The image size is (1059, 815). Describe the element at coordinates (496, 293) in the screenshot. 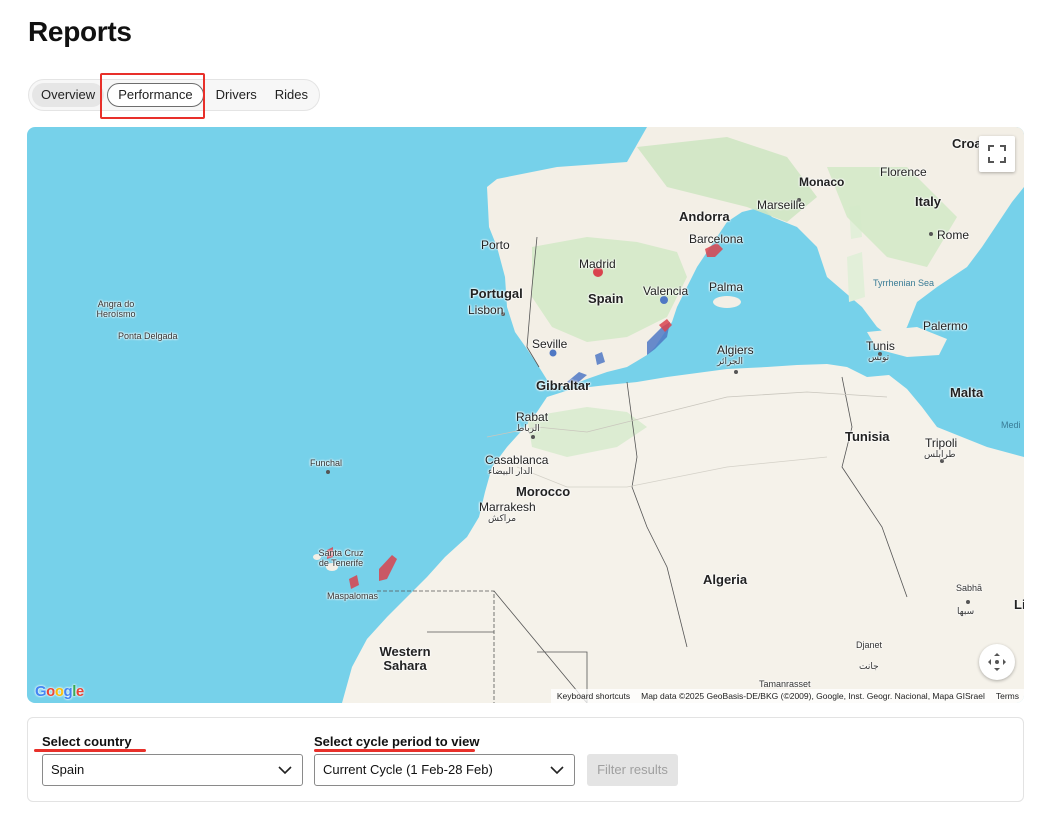

I see `map-label-portugal: Portugal` at that location.